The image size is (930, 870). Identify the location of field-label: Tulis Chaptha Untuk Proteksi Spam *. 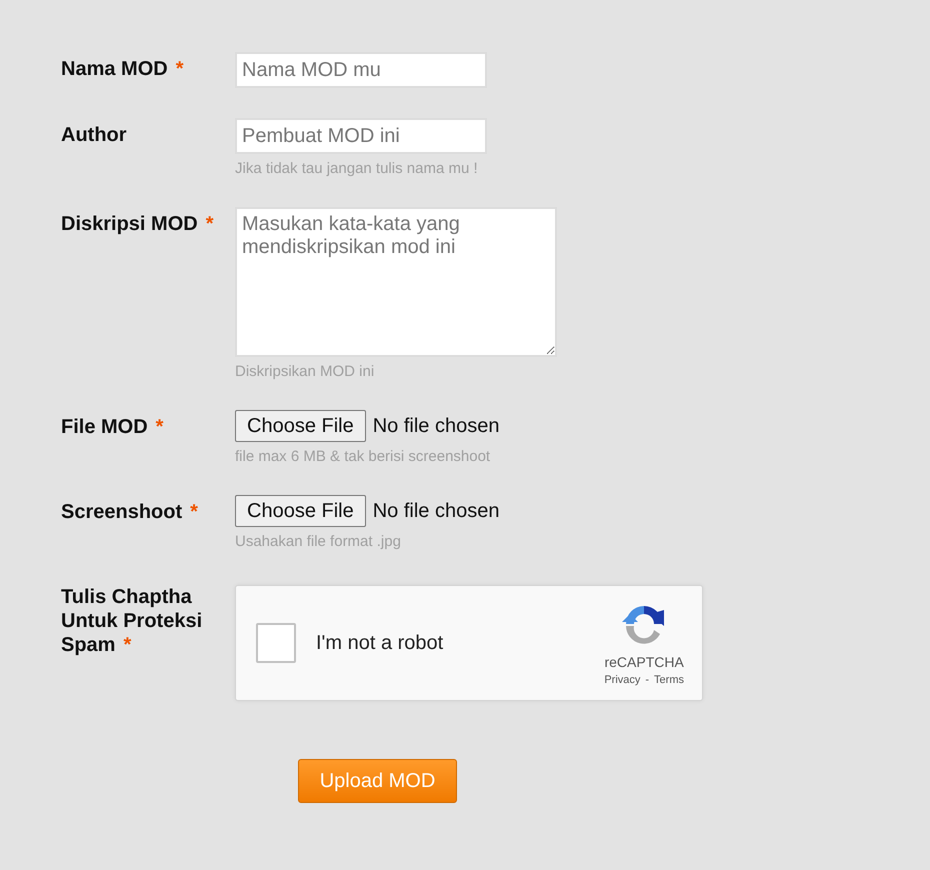
(132, 621).